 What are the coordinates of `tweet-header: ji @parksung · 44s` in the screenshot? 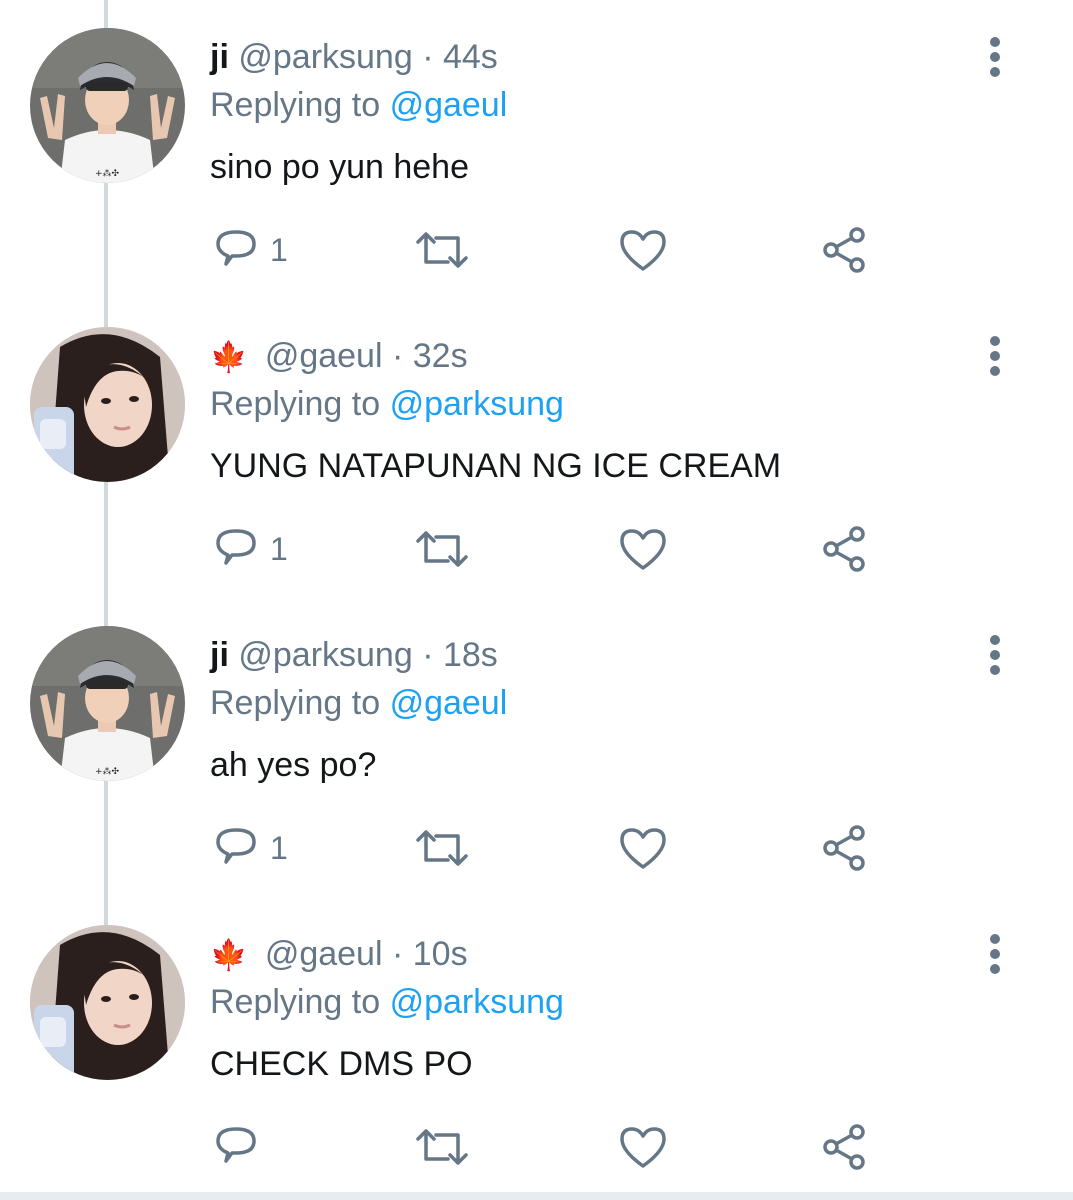 It's located at (354, 57).